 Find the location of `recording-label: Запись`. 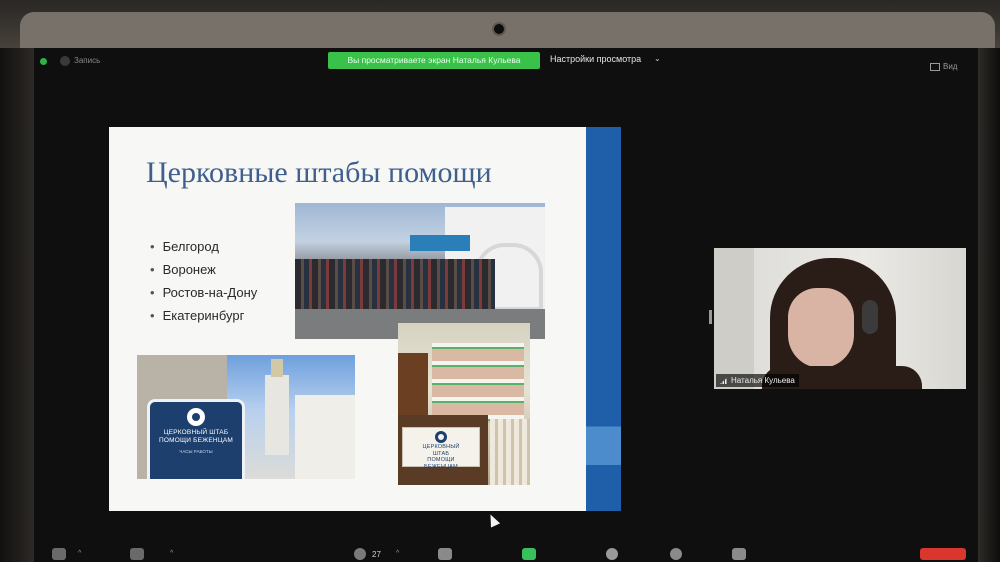

recording-label: Запись is located at coordinates (87, 60).